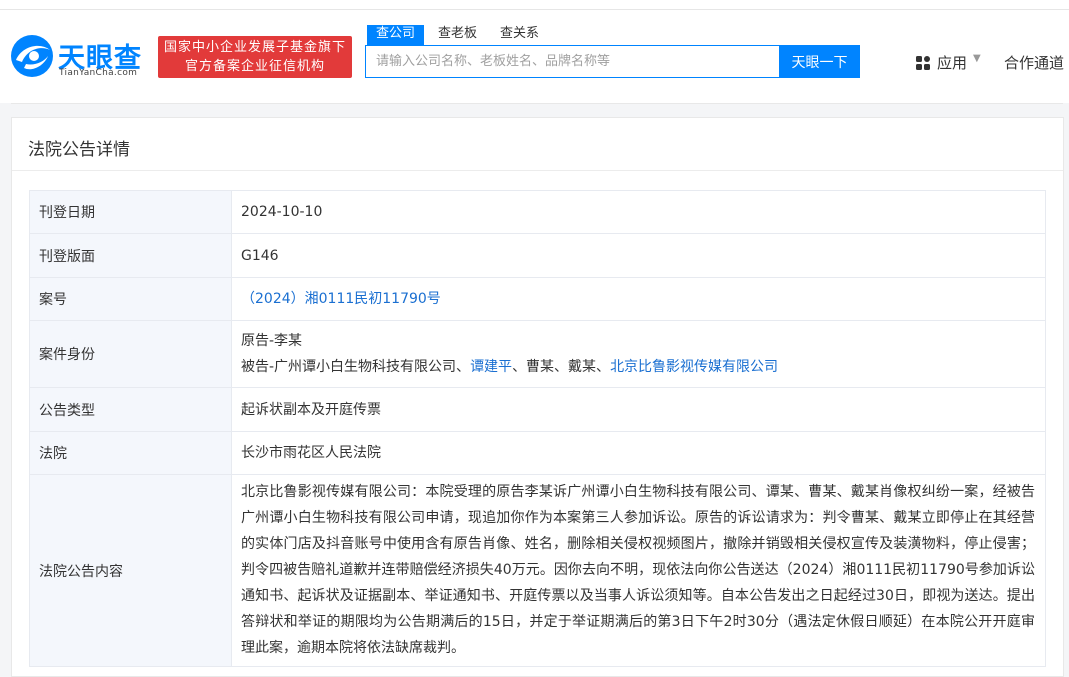 The height and width of the screenshot is (677, 1069). Describe the element at coordinates (638, 409) in the screenshot. I see `row-value-notice-type: 起诉状副本及开庭传票` at that location.